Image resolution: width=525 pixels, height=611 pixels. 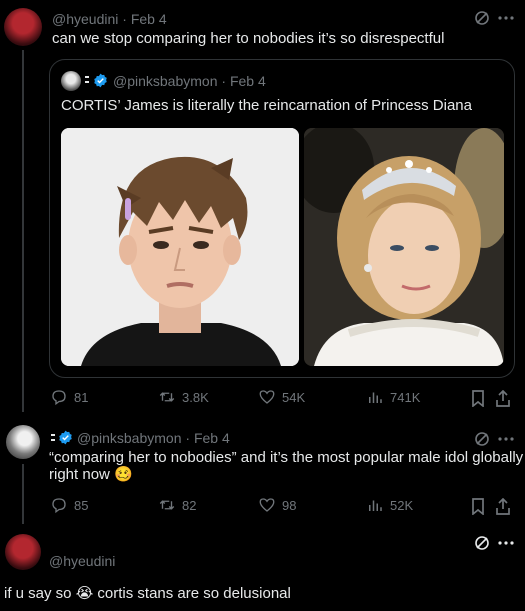 What do you see at coordinates (404, 247) in the screenshot?
I see `quote-image-diana` at bounding box center [404, 247].